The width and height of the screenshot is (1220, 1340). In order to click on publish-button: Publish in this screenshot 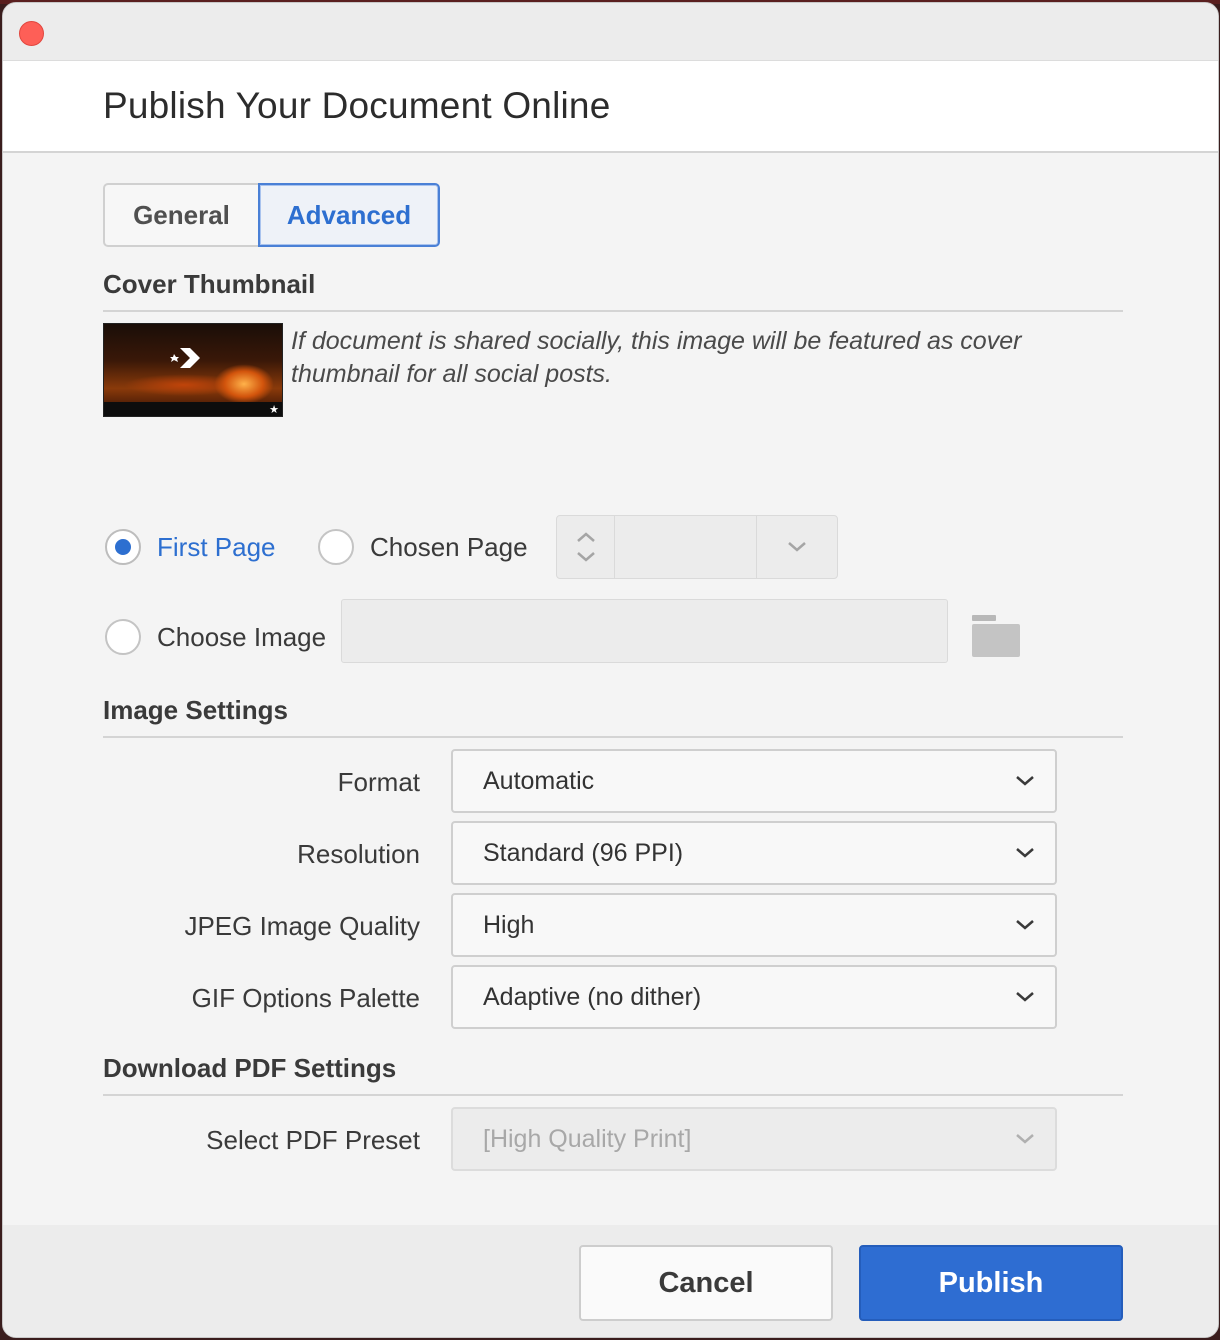, I will do `click(991, 1283)`.